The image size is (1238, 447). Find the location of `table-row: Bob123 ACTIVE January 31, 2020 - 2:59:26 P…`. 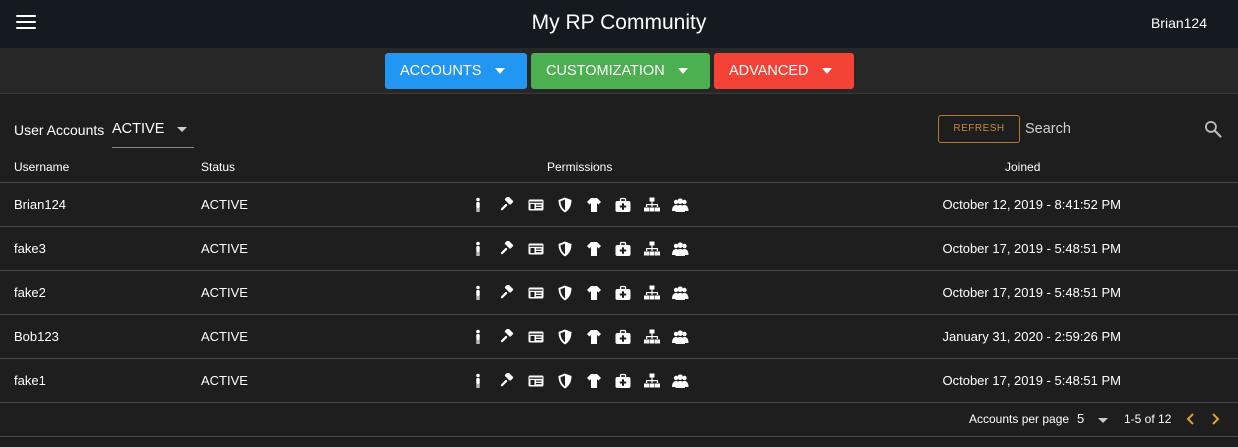

table-row: Bob123 ACTIVE January 31, 2020 - 2:59:26 P… is located at coordinates (619, 337).